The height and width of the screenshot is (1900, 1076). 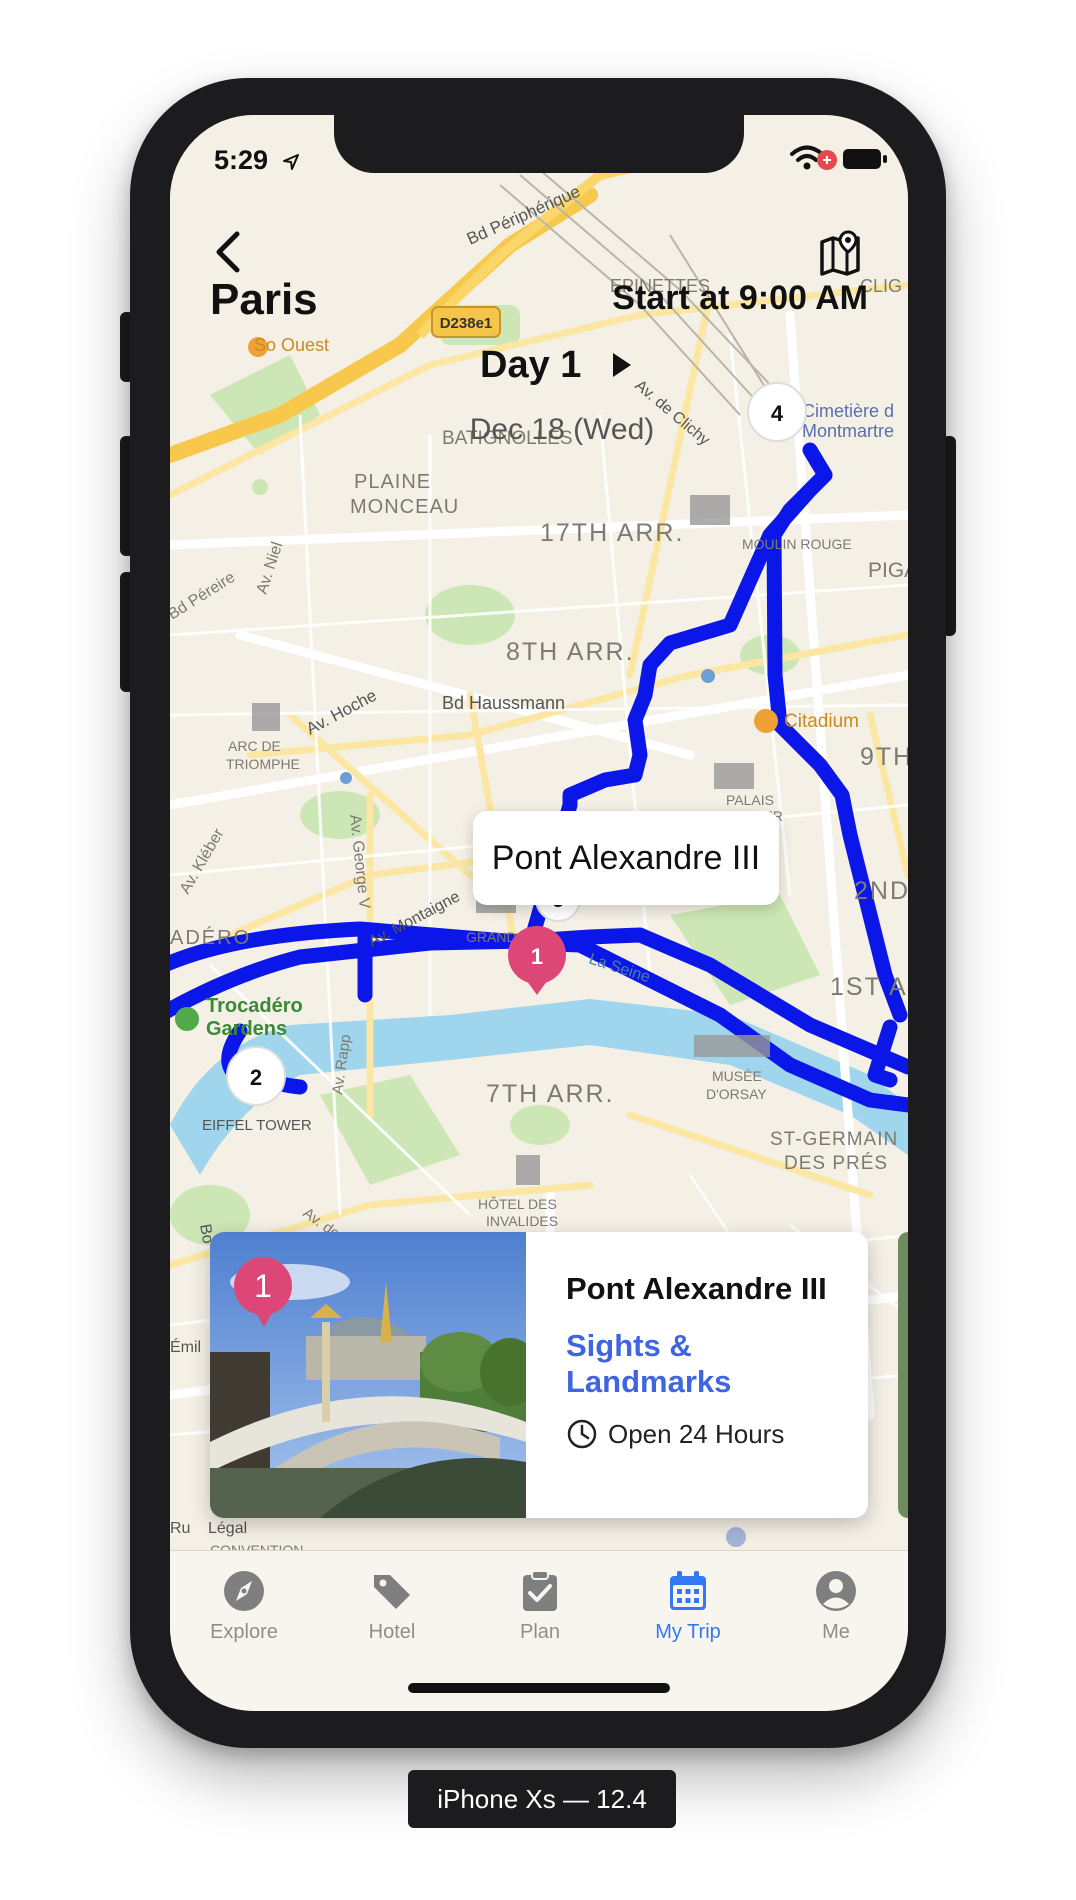 What do you see at coordinates (570, 652) in the screenshot?
I see `map-label: 8TH ARR.` at bounding box center [570, 652].